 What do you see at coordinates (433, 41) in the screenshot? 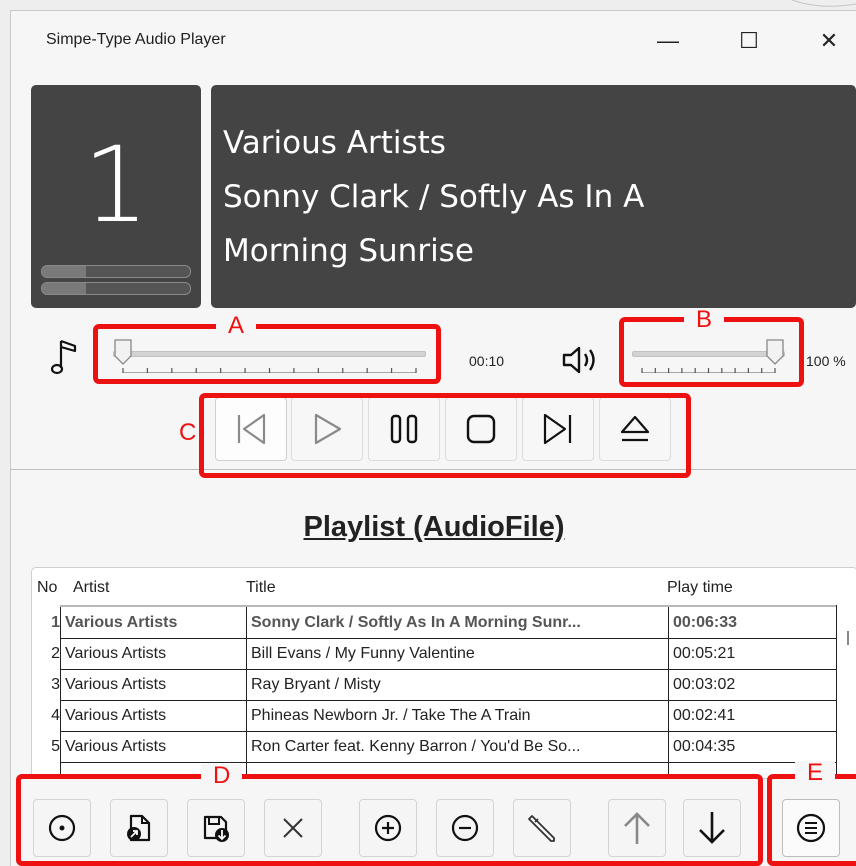
I see `title-bar: Simpe-Type Audio Player — ☐ ✕` at bounding box center [433, 41].